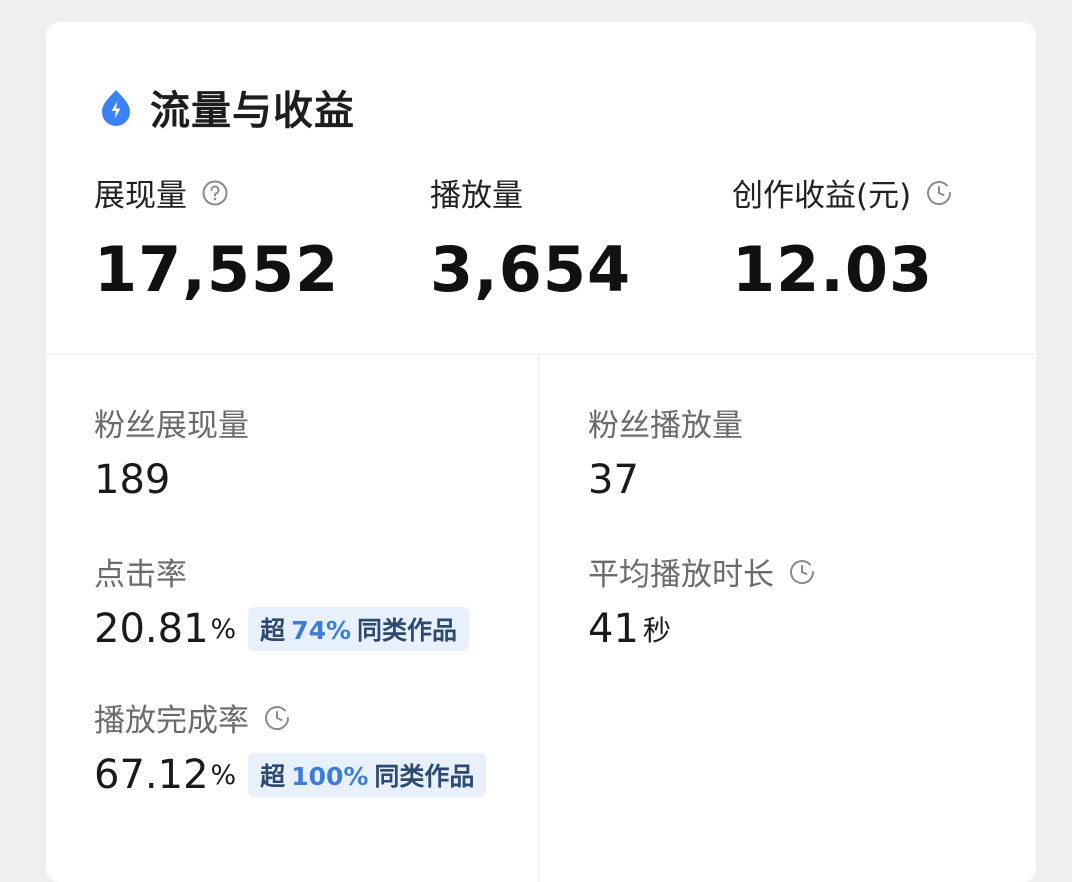  What do you see at coordinates (151, 629) in the screenshot?
I see `metric-value: 20.81` at bounding box center [151, 629].